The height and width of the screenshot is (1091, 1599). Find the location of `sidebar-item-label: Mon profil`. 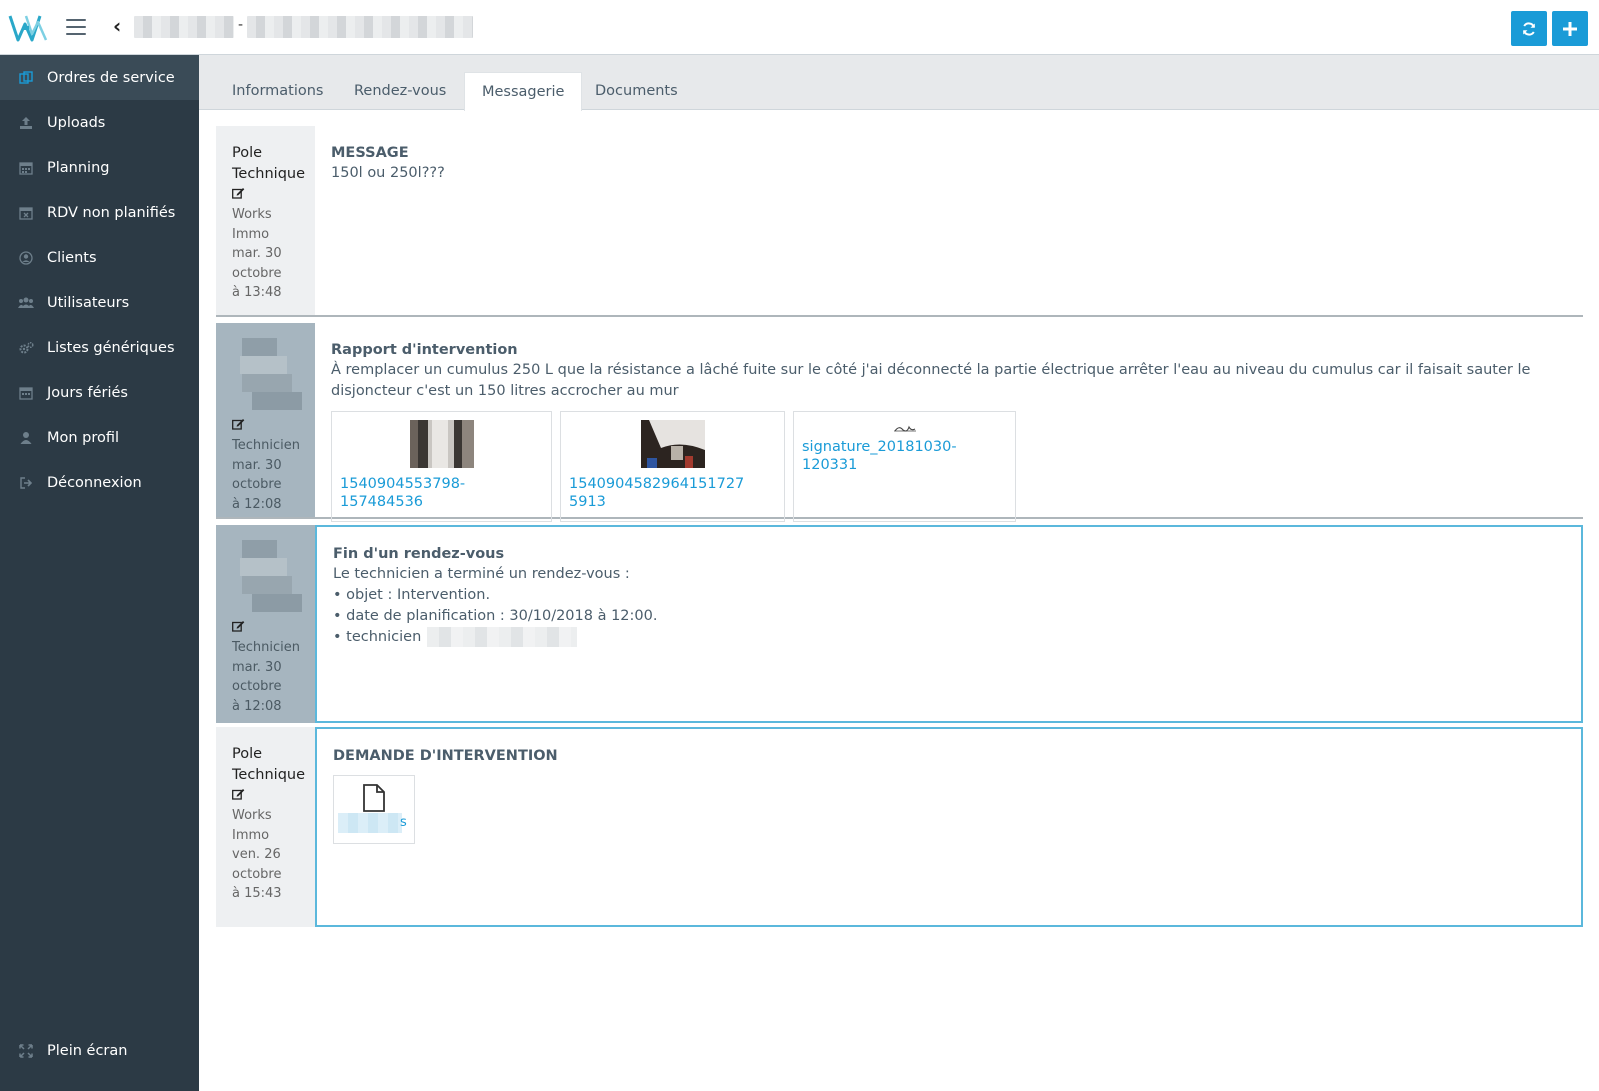

sidebar-item-label: Mon profil is located at coordinates (83, 437).